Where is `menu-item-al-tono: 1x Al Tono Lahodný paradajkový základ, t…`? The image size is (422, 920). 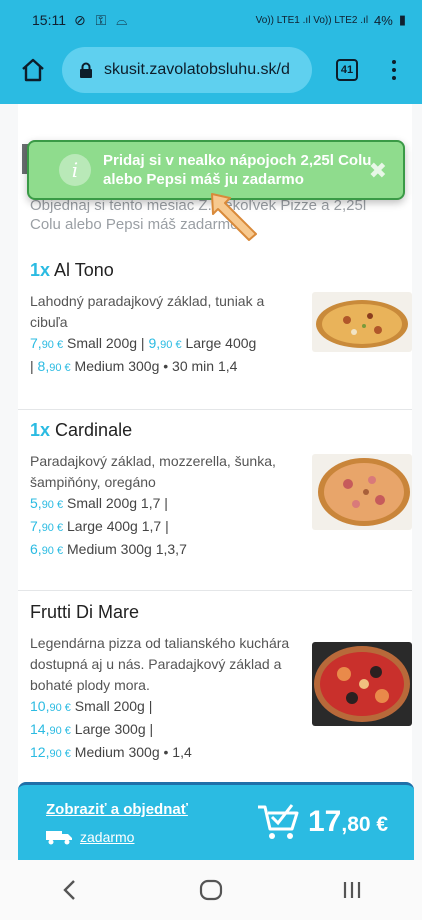 menu-item-al-tono: 1x Al Tono Lahodný paradajkový základ, t… is located at coordinates (221, 319).